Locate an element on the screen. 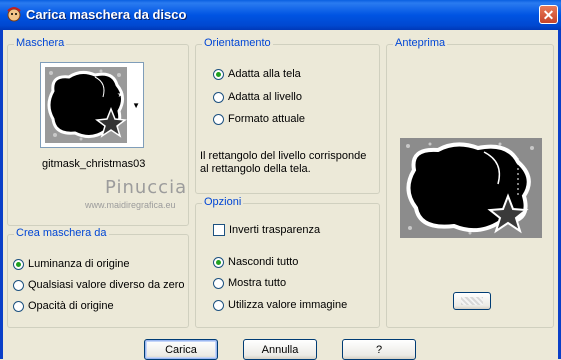  close-button: ✕ is located at coordinates (548, 14).